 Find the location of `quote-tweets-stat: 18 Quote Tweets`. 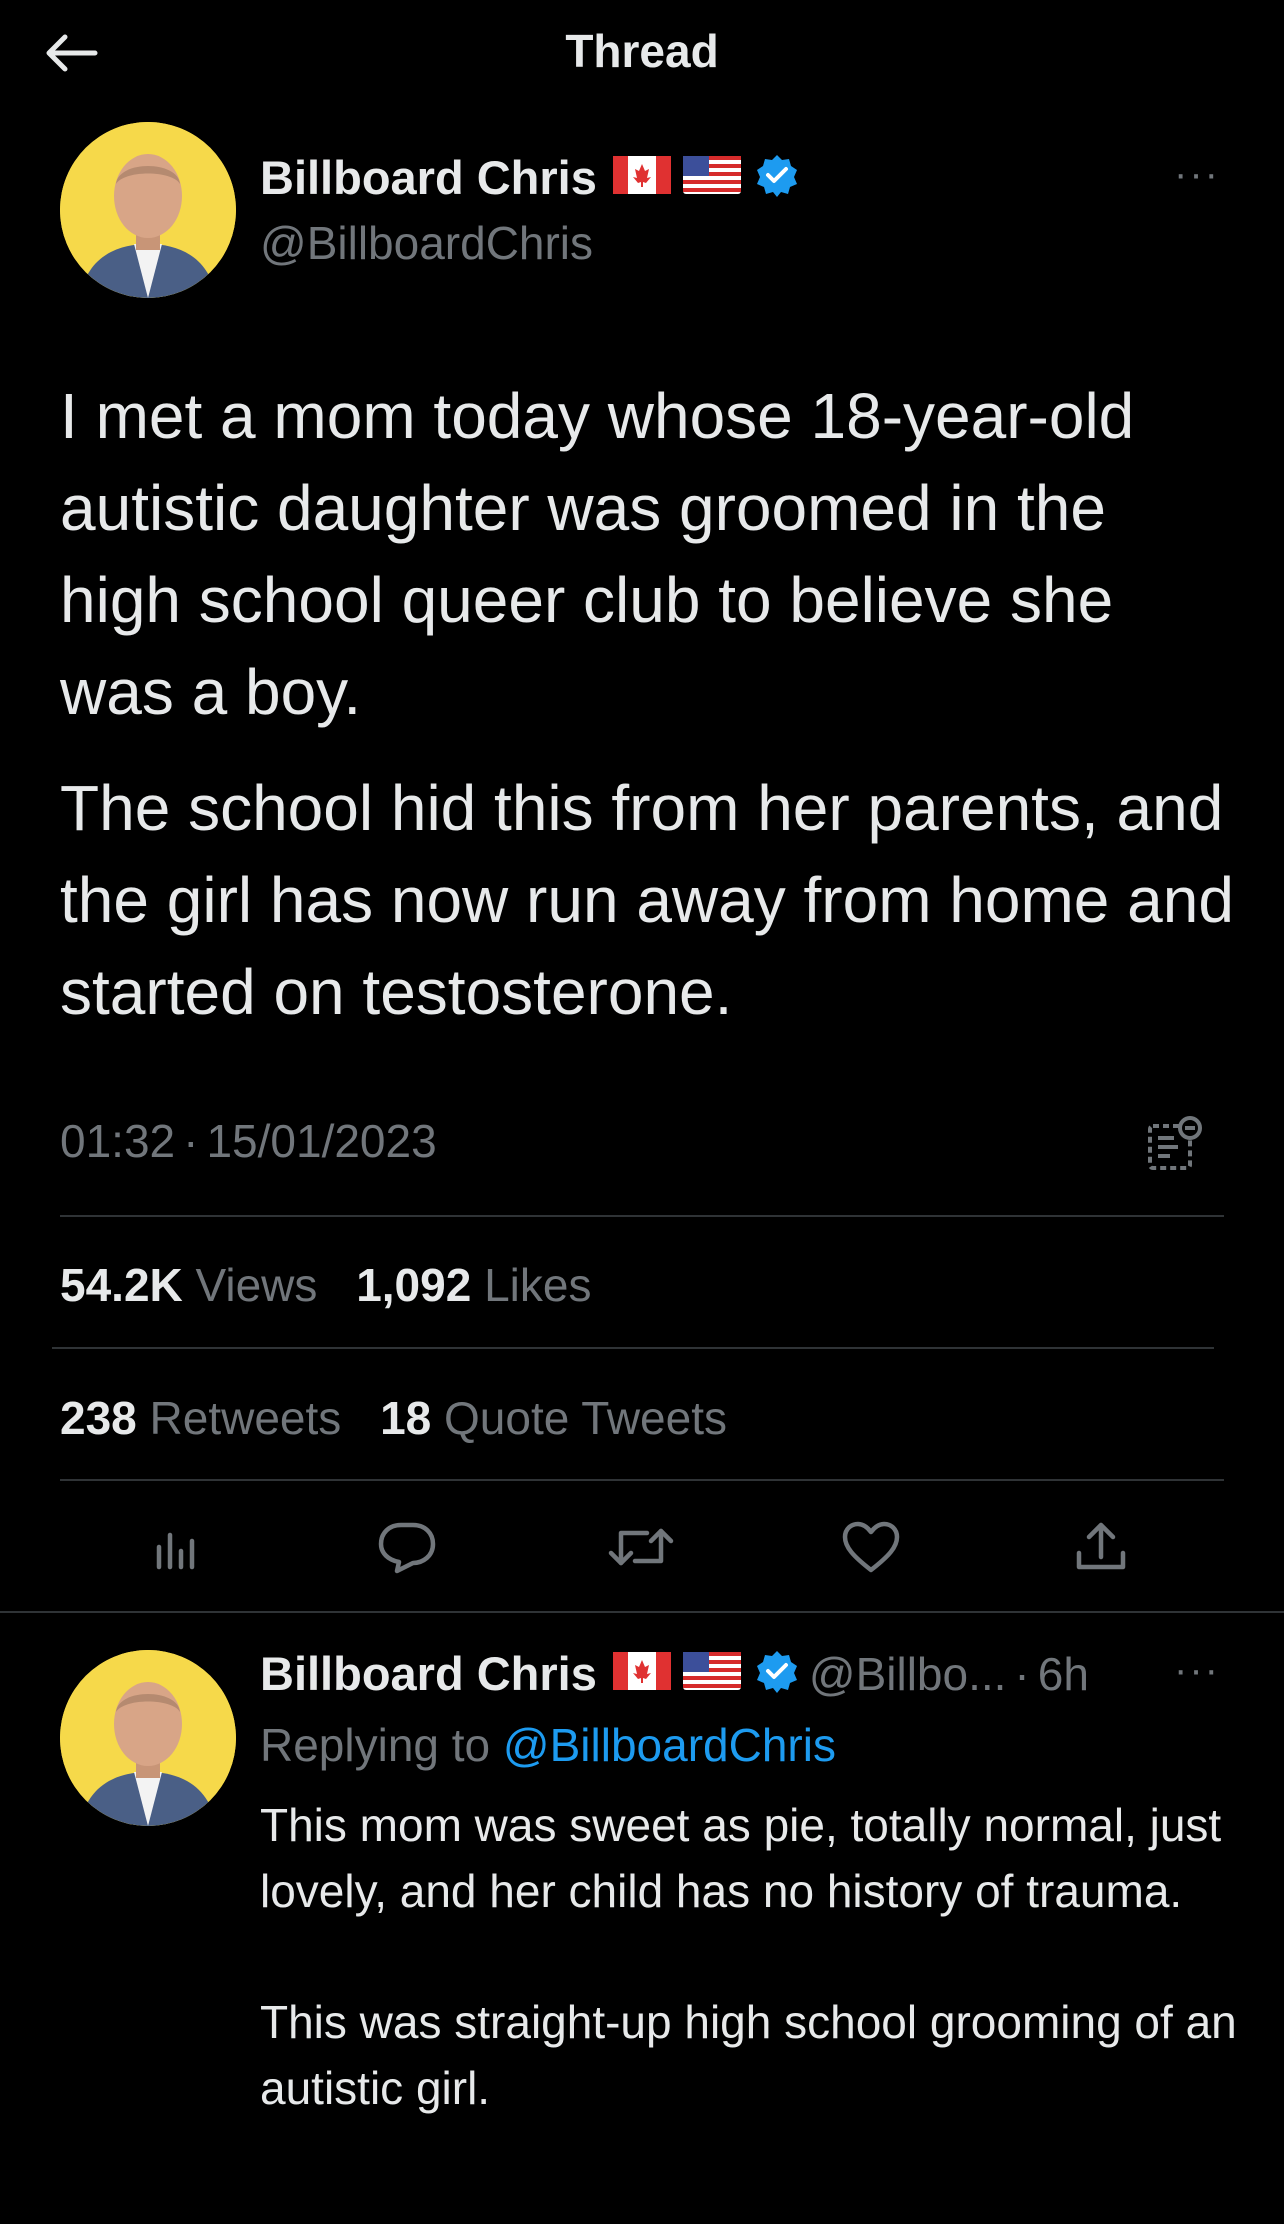

quote-tweets-stat: 18 Quote Tweets is located at coordinates (553, 1418).